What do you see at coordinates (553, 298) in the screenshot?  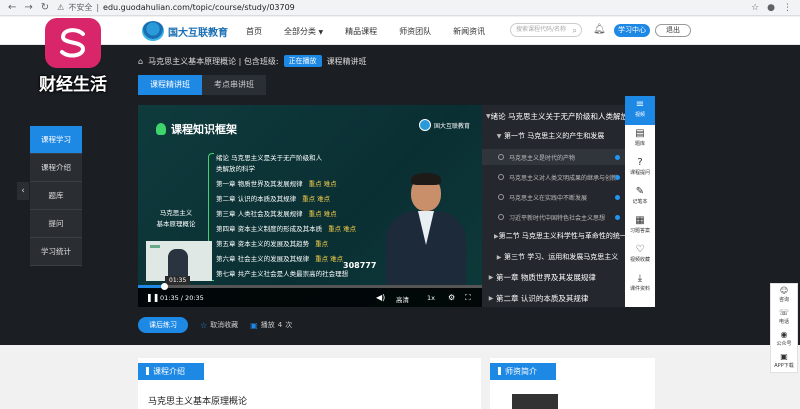 I see `chapter-item: ▶ 第二章 认识的本质及其规律` at bounding box center [553, 298].